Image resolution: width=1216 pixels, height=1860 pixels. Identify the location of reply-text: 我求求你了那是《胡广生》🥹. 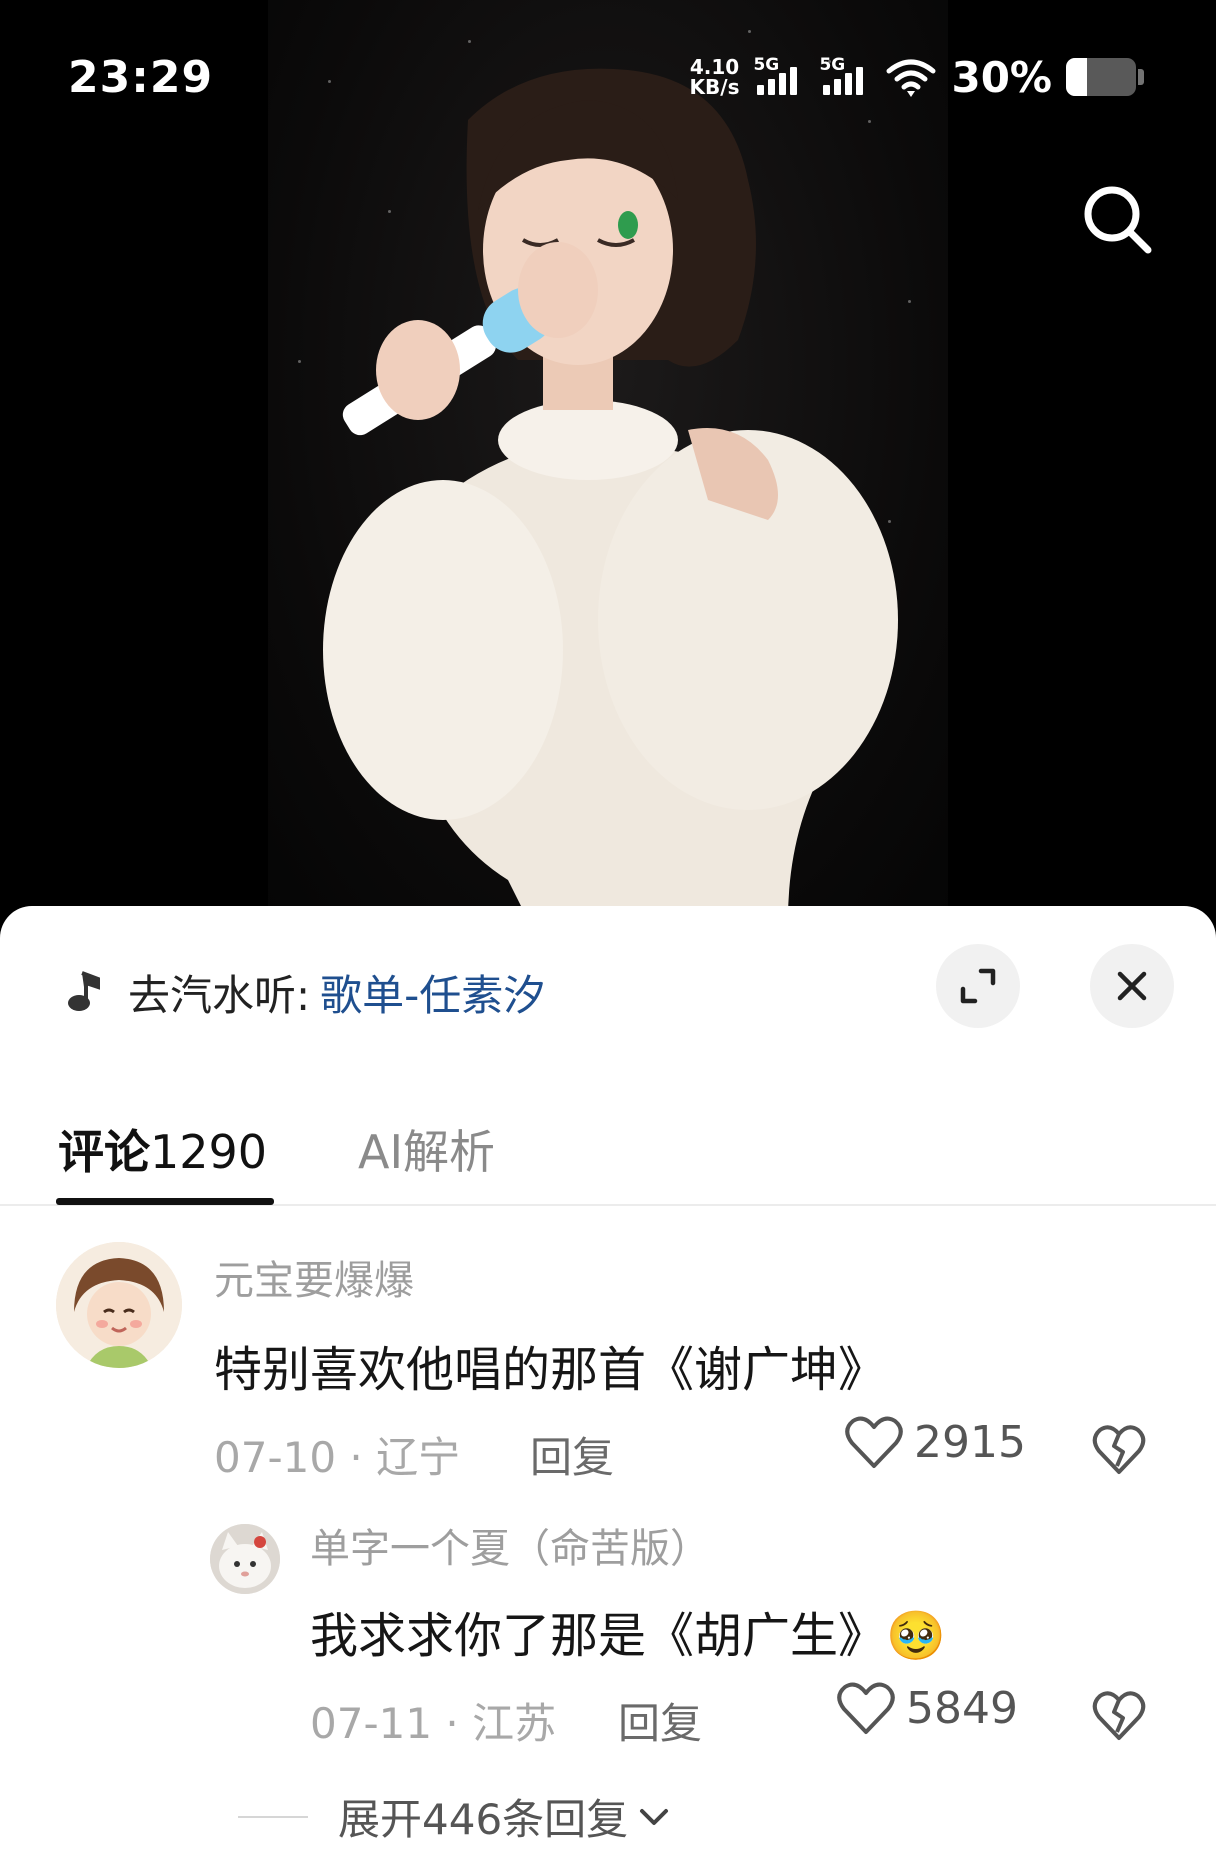
(628, 1631).